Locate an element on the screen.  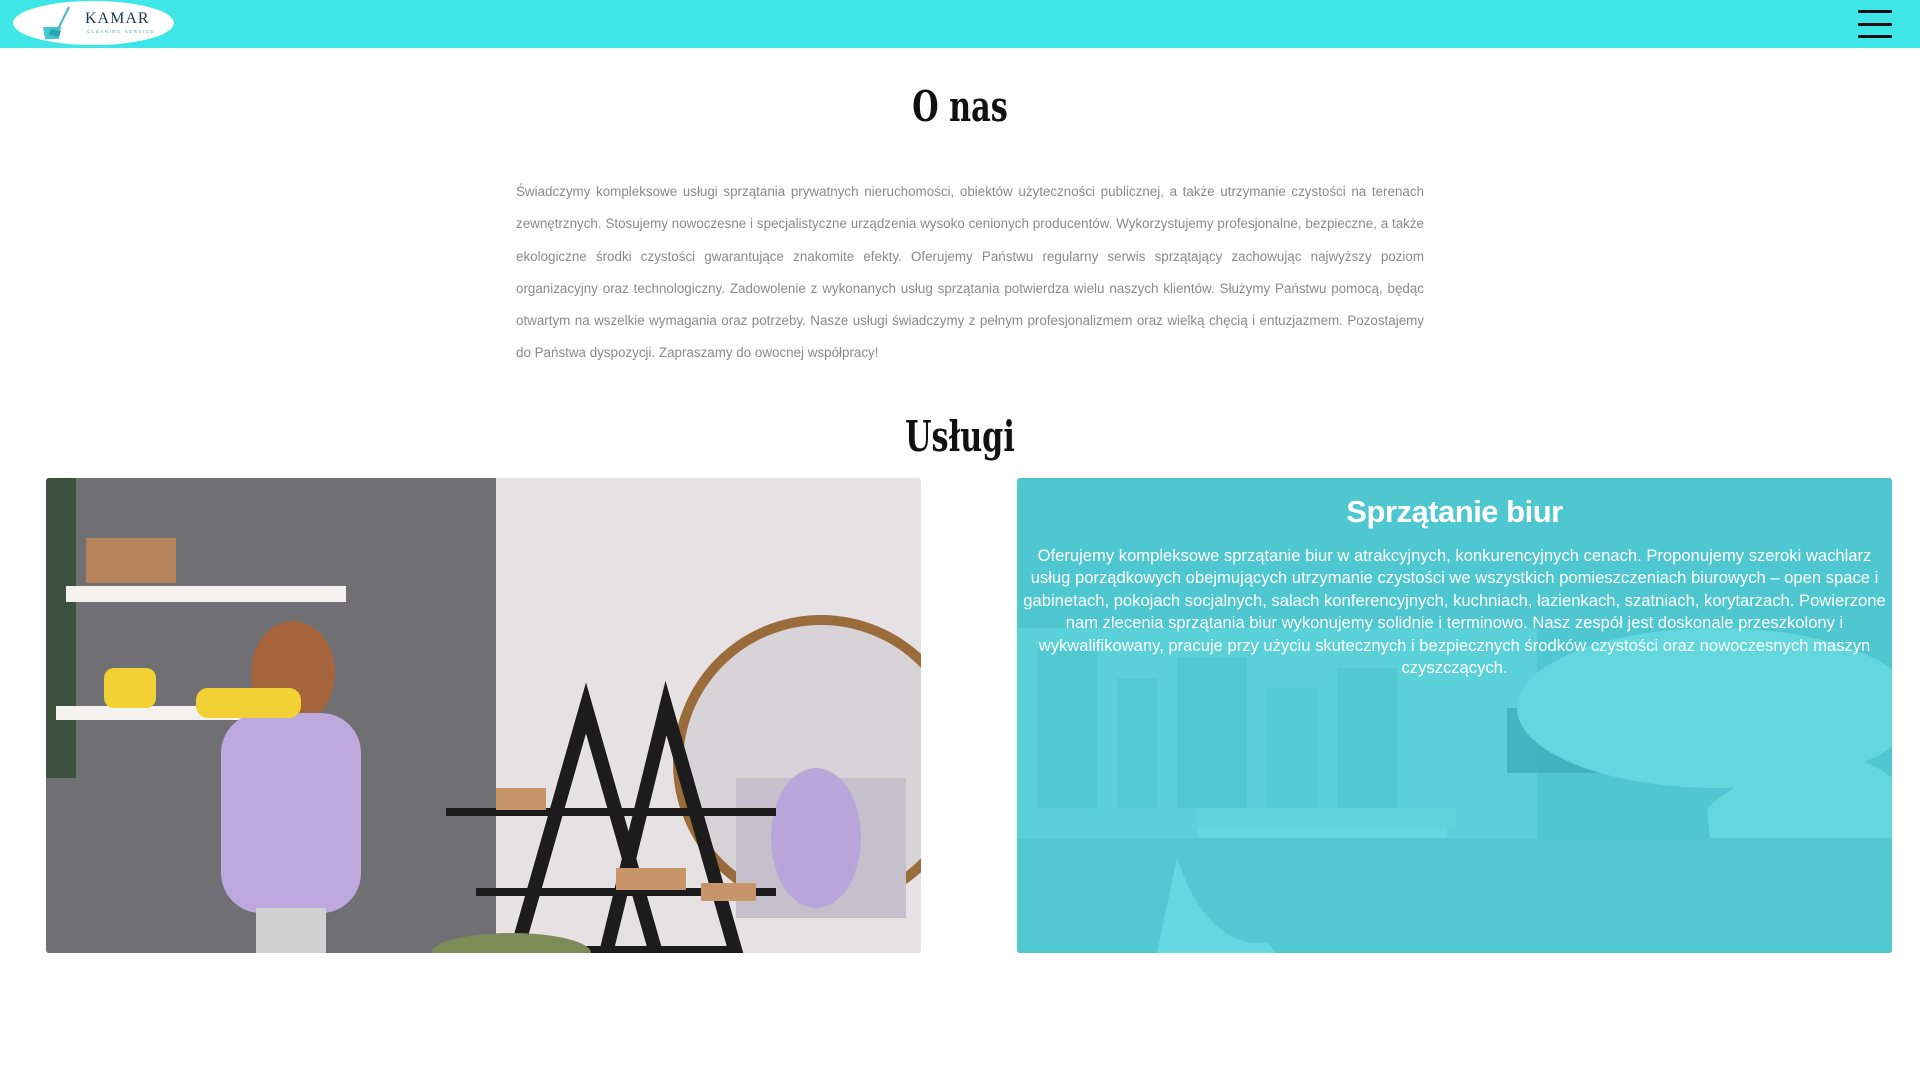
logo: KAMAR cleaning service is located at coordinates (93, 23).